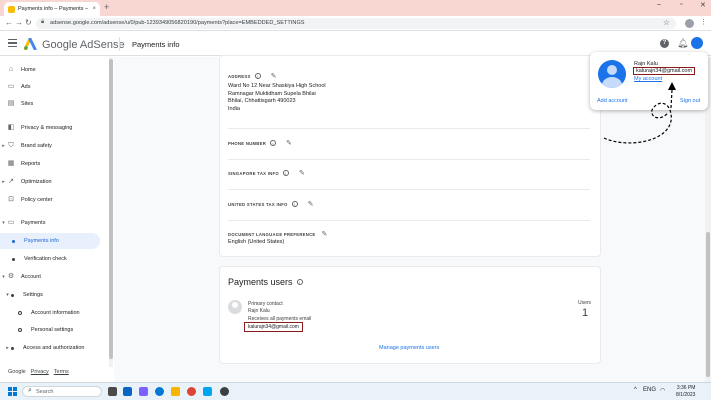 This screenshot has height=400, width=711. I want to click on address-line: Ramnagar Muktidham Supela Bhilai, so click(272, 93).